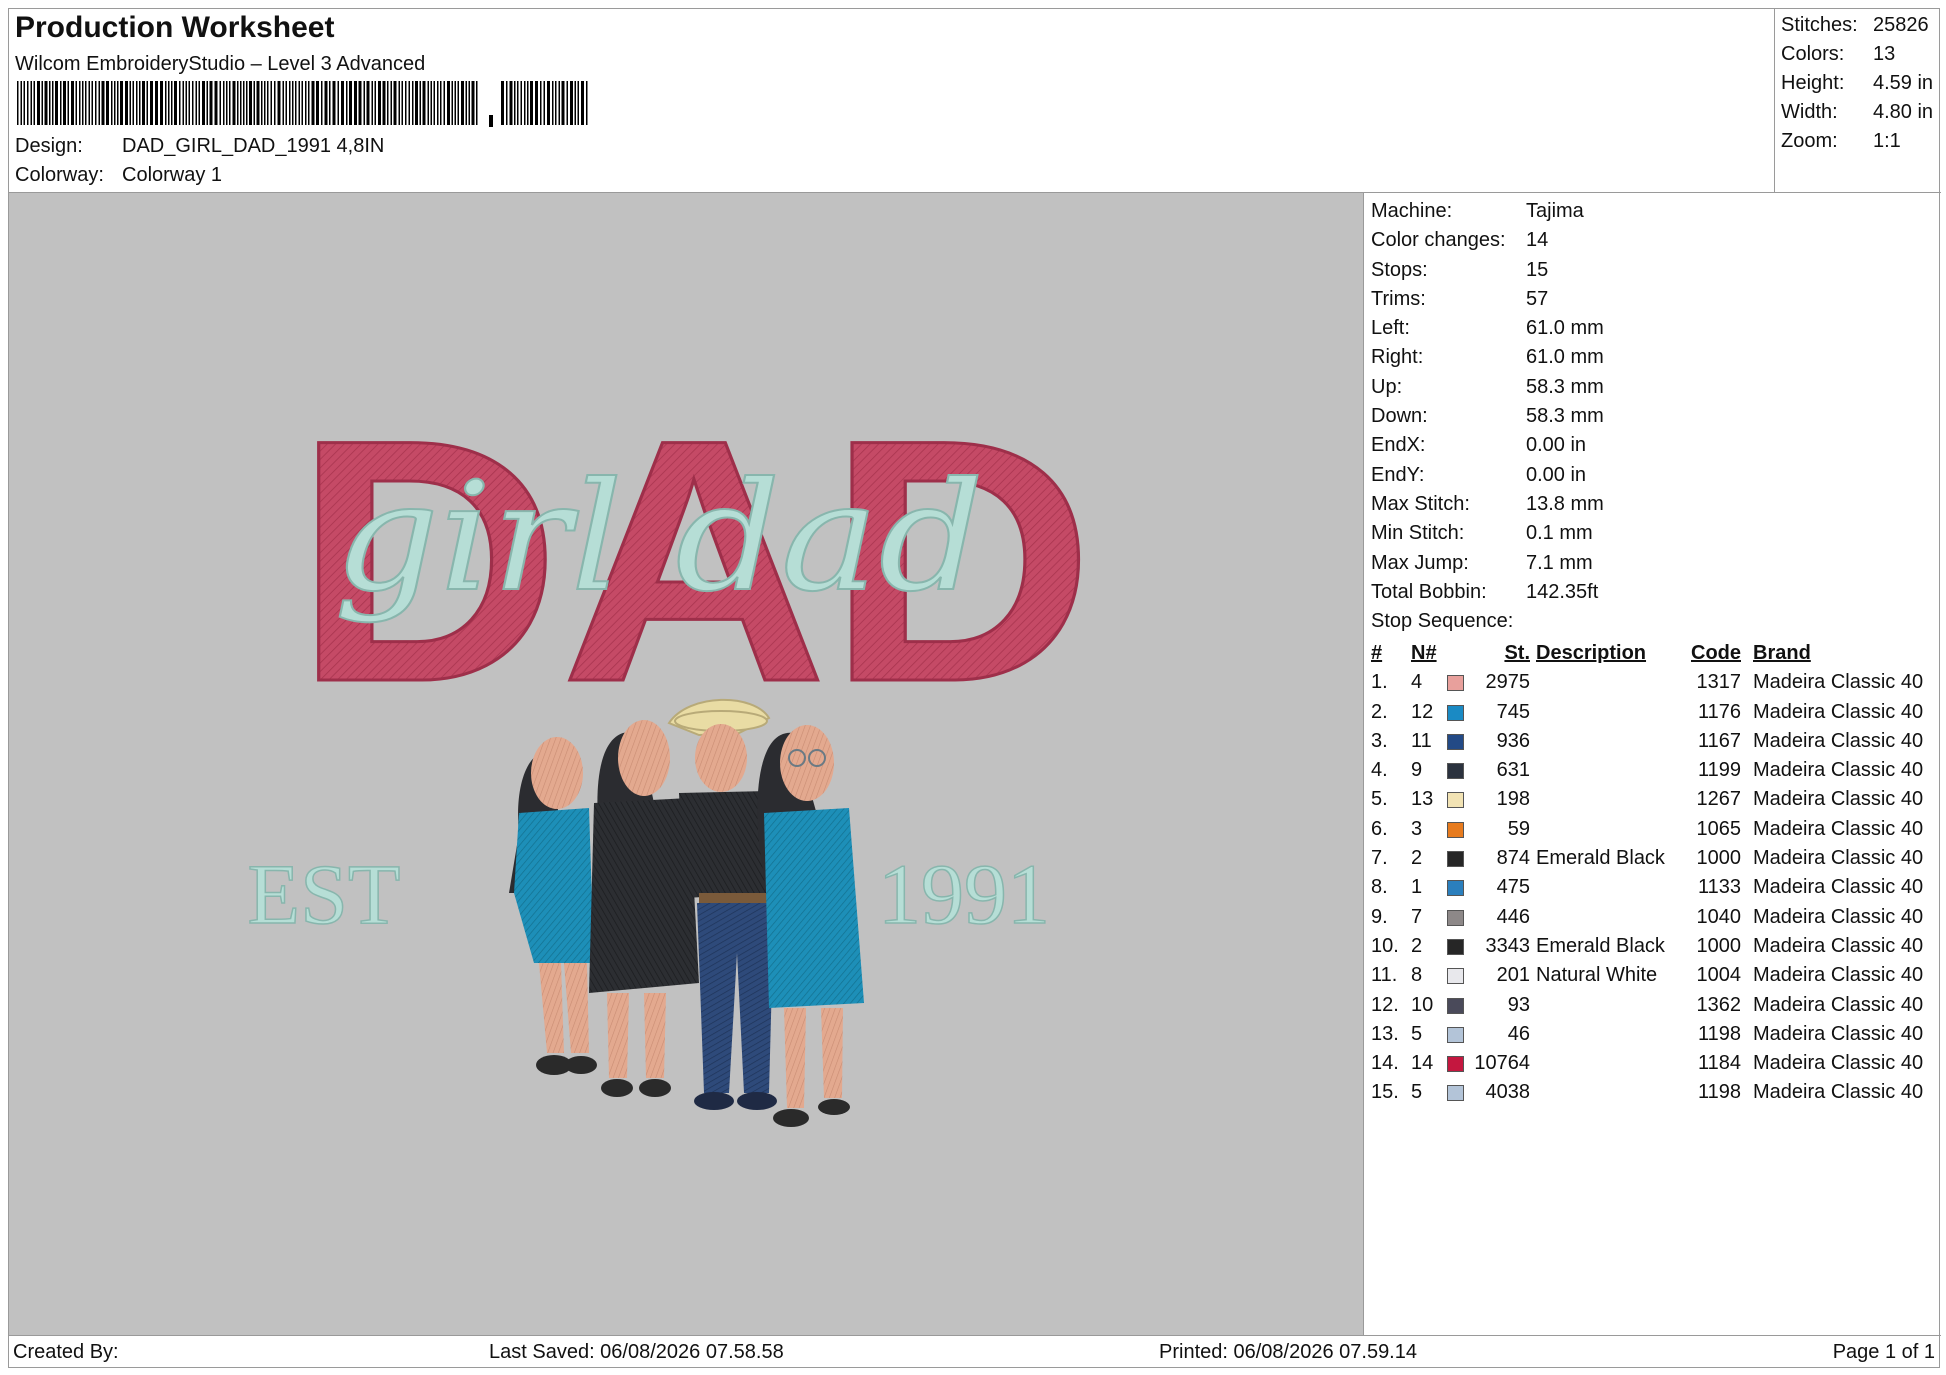  Describe the element at coordinates (1460, 240) in the screenshot. I see `info-color-changes: Color changes: 14` at that location.